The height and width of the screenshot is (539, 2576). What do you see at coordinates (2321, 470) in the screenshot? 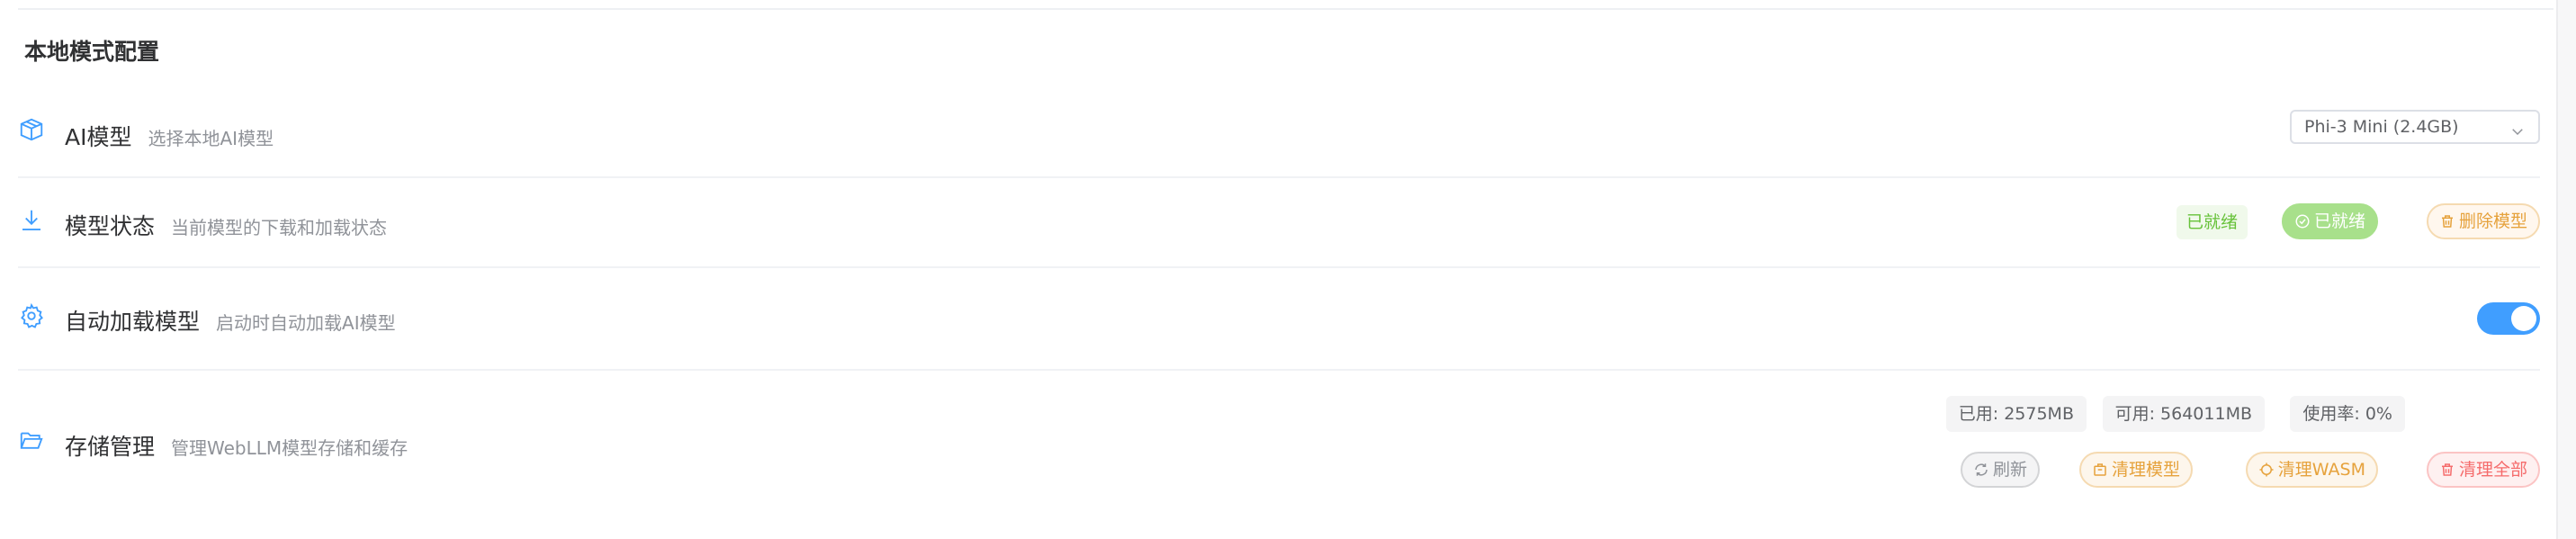
I see `clear-wasm-label: 清理WASM` at bounding box center [2321, 470].